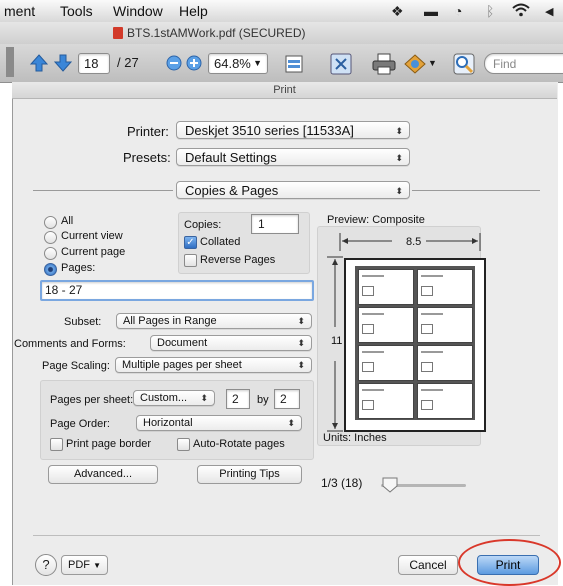  I want to click on dropbox-icon: ❖, so click(397, 11).